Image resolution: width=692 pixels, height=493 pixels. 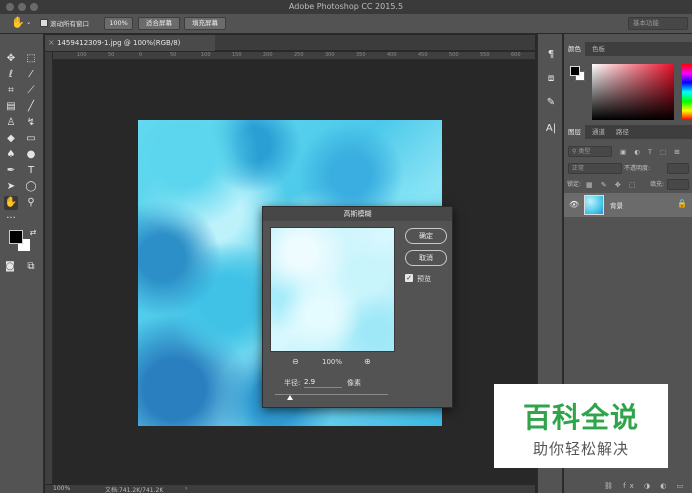 I want to click on vertical-ruler, so click(x=49, y=268).